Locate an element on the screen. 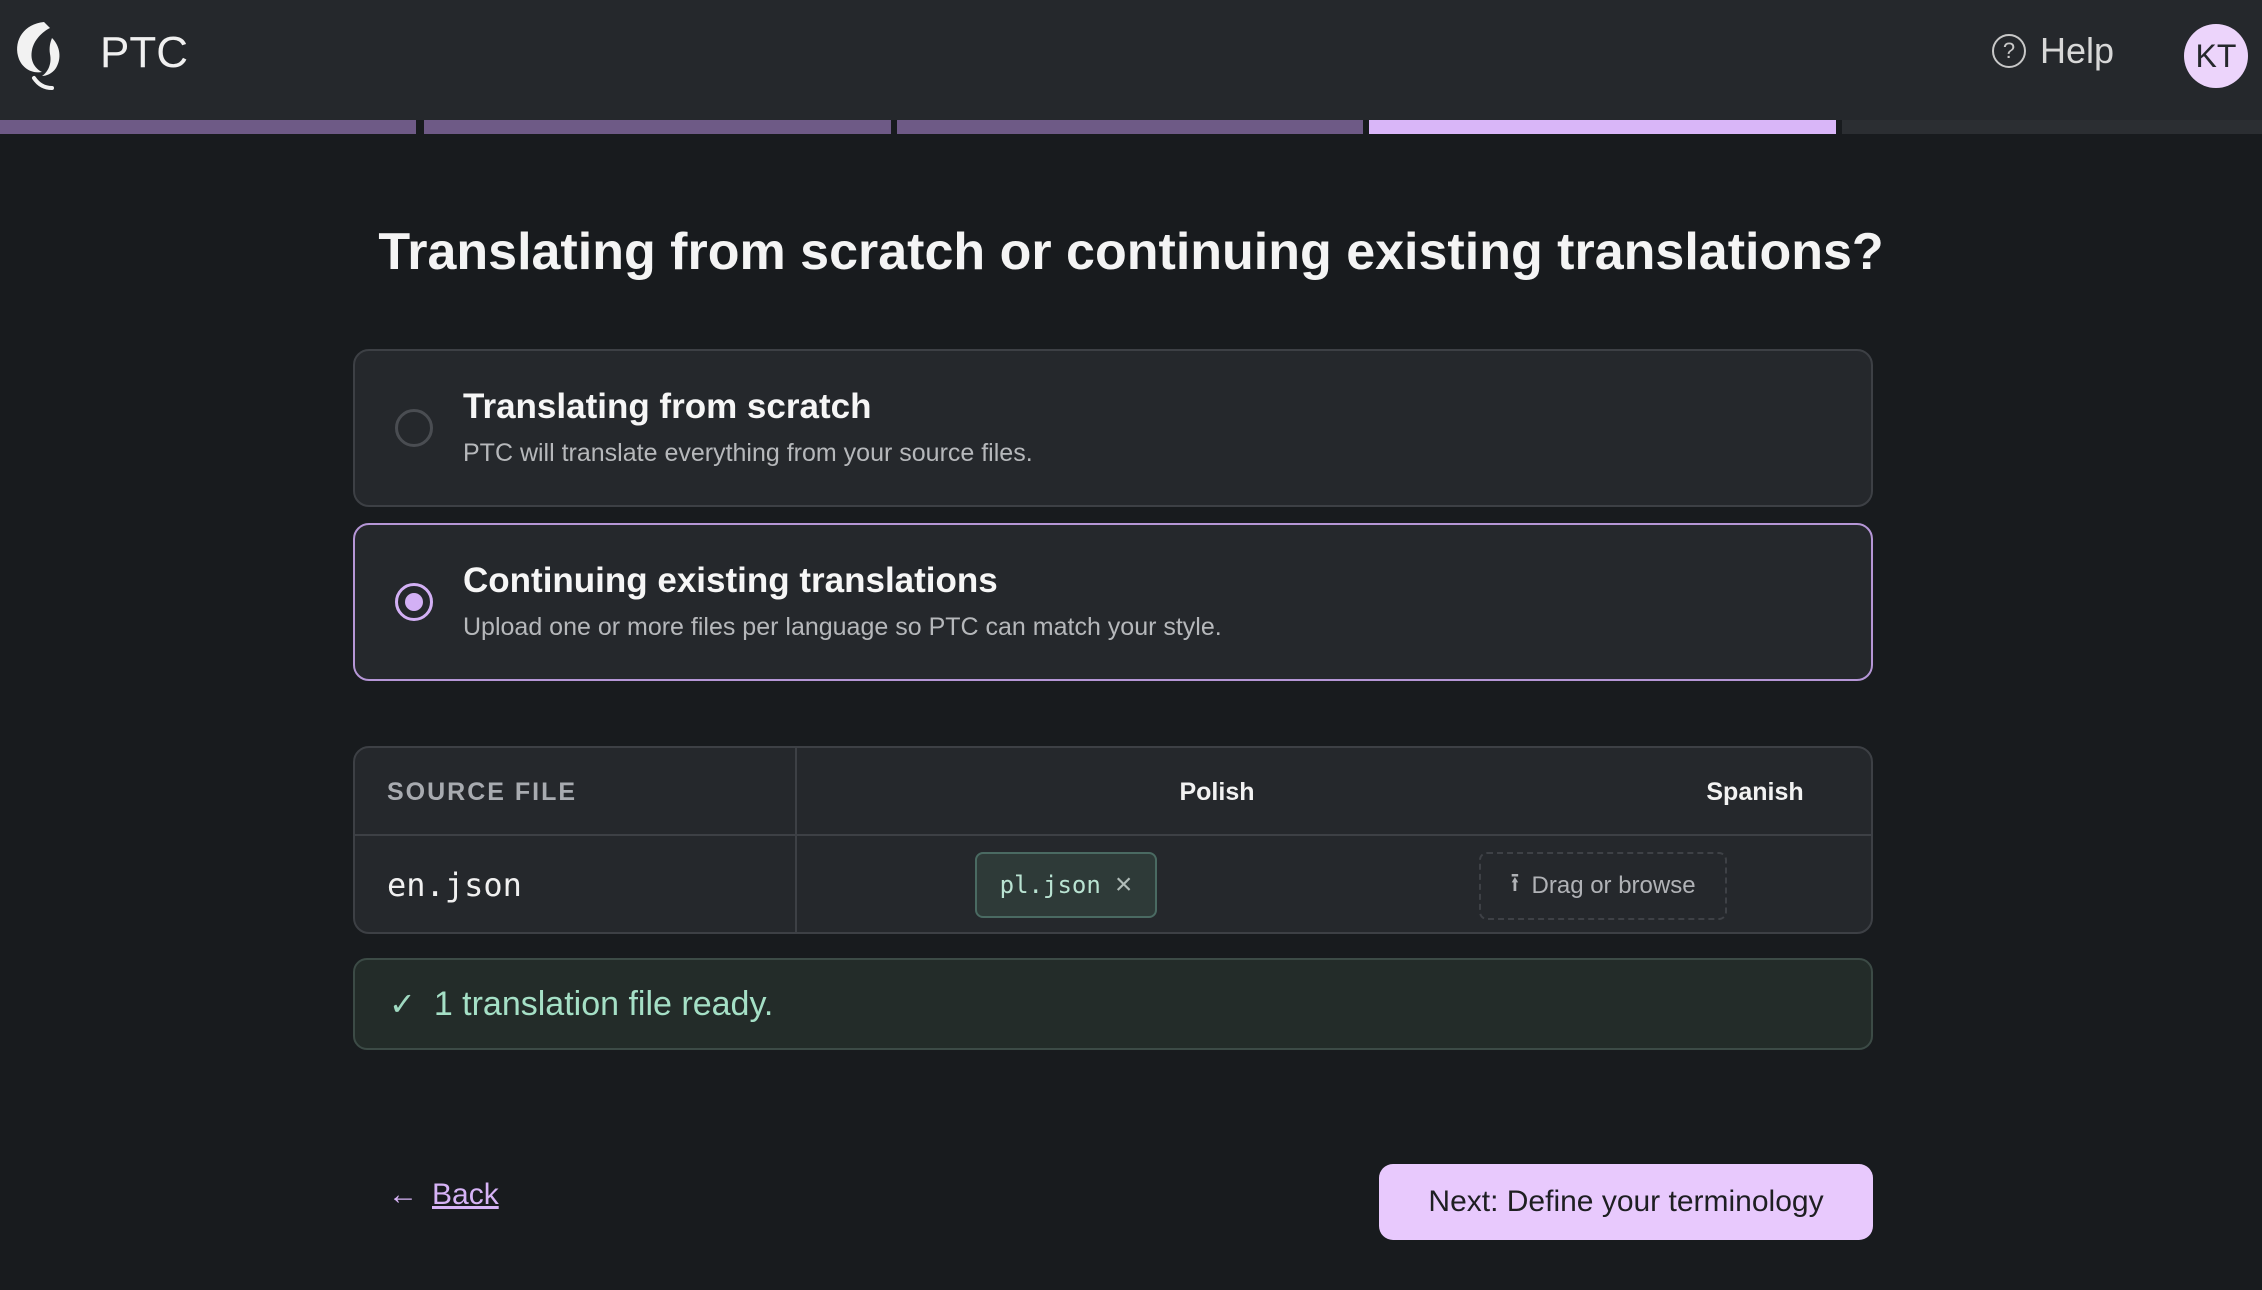 Image resolution: width=2262 pixels, height=1290 pixels. status-banner: ✓ 1 translation file ready. is located at coordinates (1113, 1004).